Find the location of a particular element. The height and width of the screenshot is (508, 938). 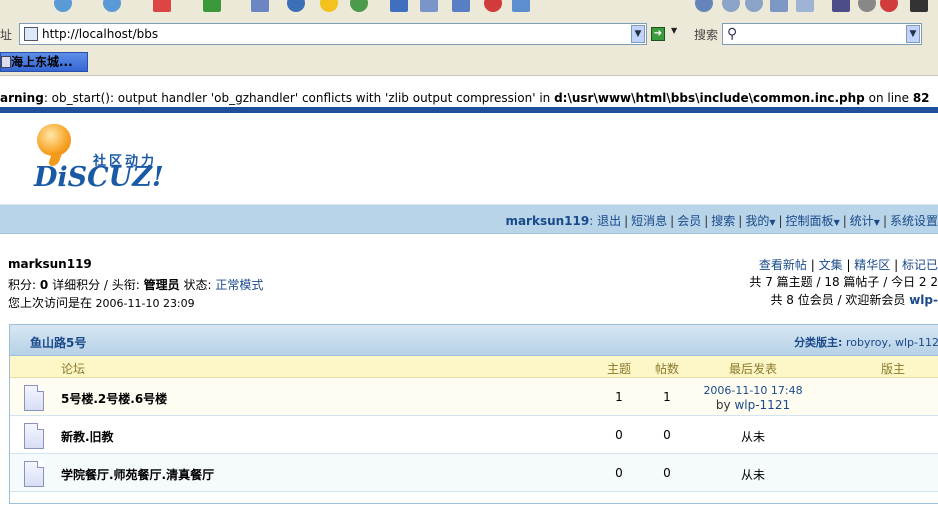

warning-line: 82 is located at coordinates (921, 98).